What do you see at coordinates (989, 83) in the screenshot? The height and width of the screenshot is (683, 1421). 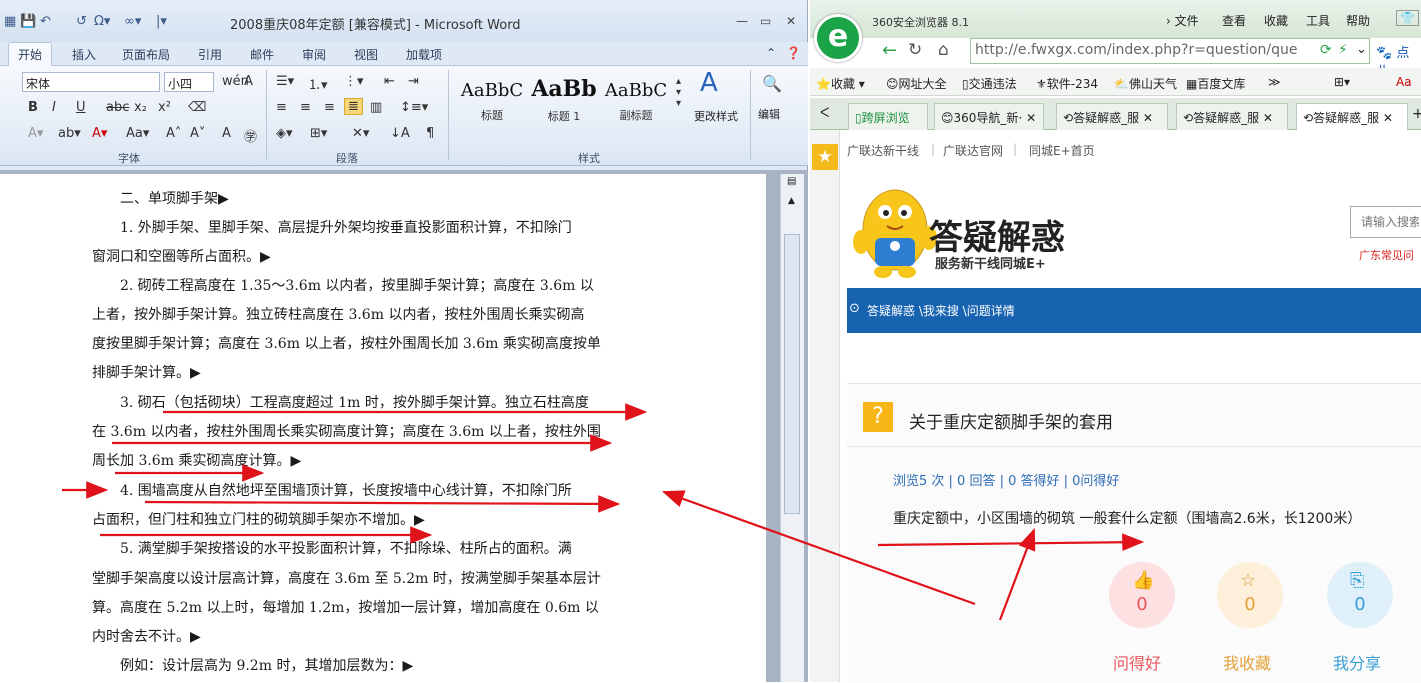 I see `fav-item: ▯交通违法` at bounding box center [989, 83].